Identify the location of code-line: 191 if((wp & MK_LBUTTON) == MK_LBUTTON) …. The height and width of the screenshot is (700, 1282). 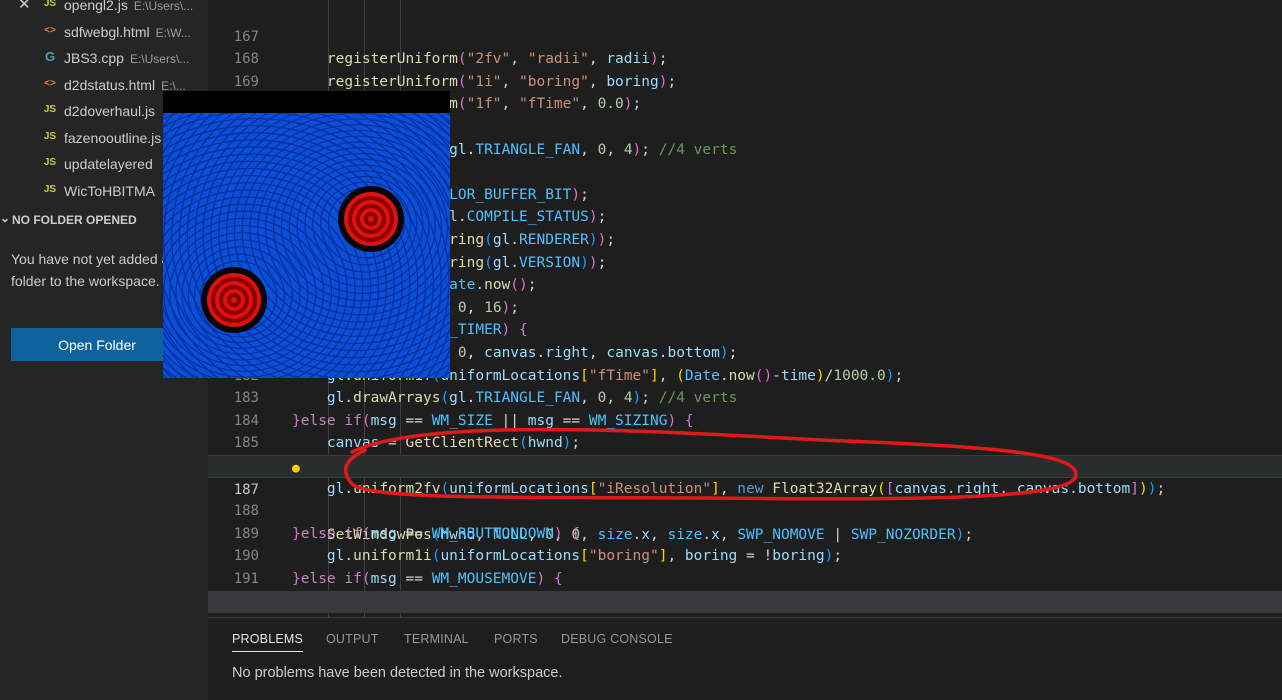
(745, 577).